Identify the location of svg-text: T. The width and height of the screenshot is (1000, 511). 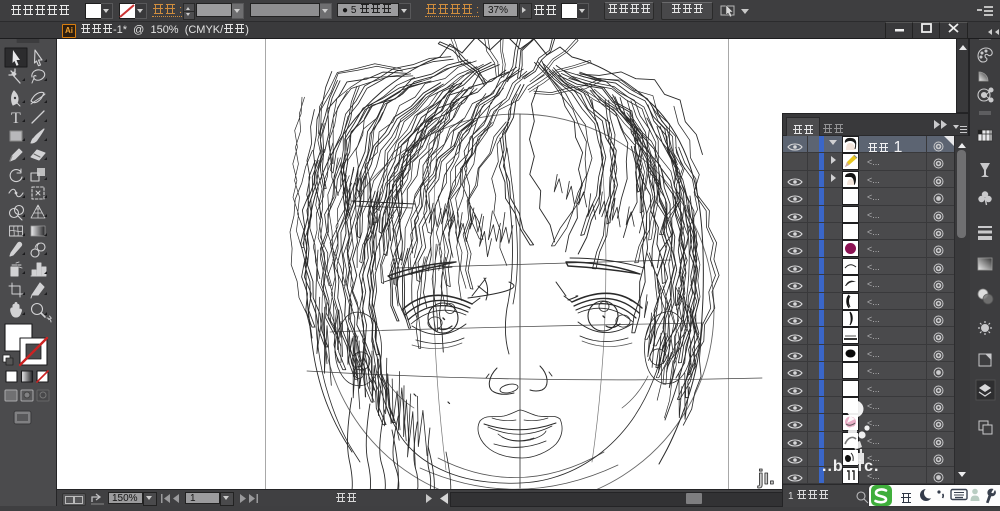
(16, 118).